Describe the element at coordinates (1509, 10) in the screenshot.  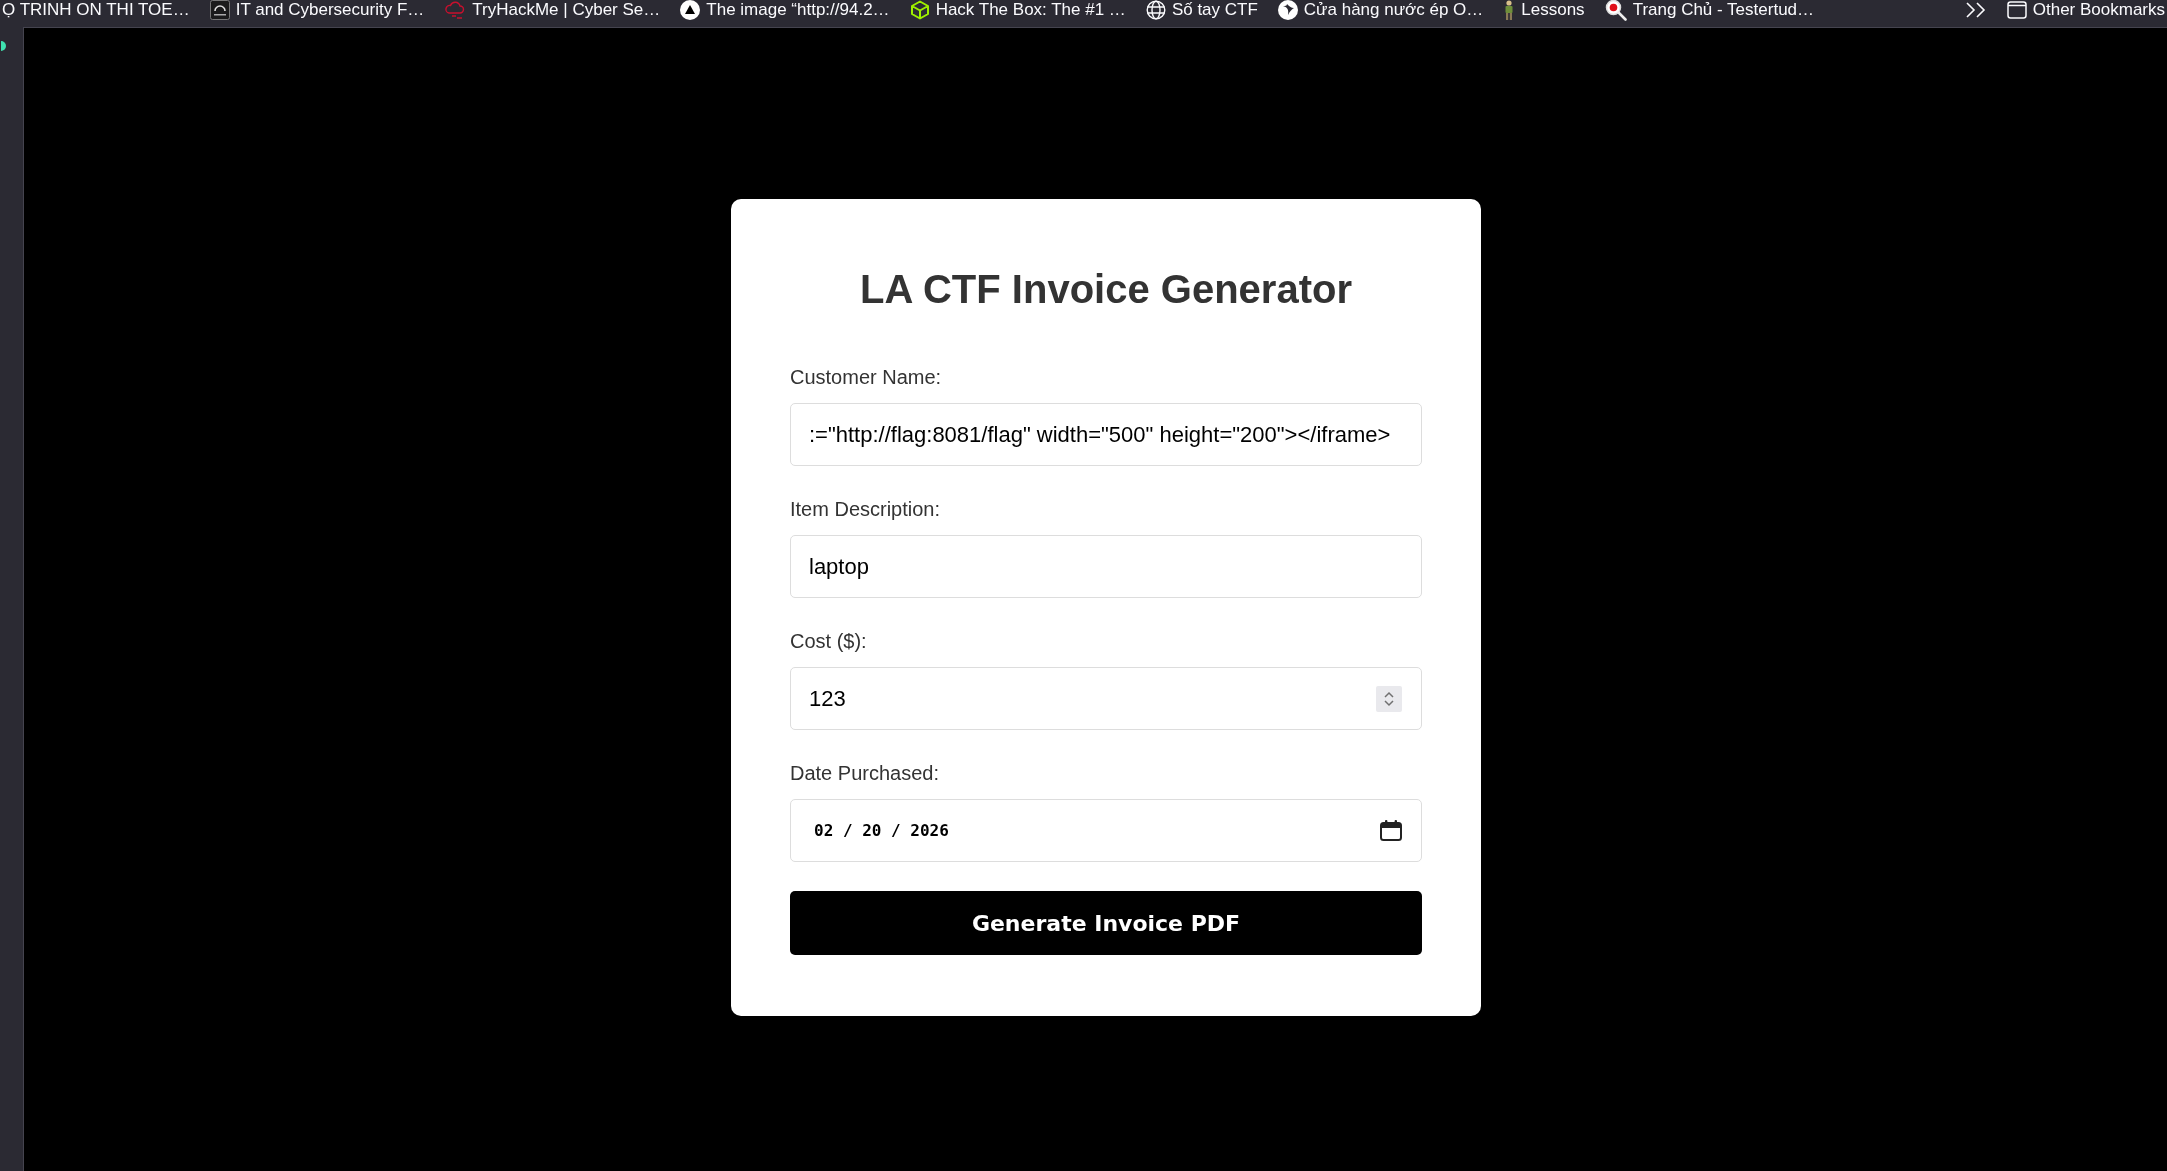
I see `figure-icon` at that location.